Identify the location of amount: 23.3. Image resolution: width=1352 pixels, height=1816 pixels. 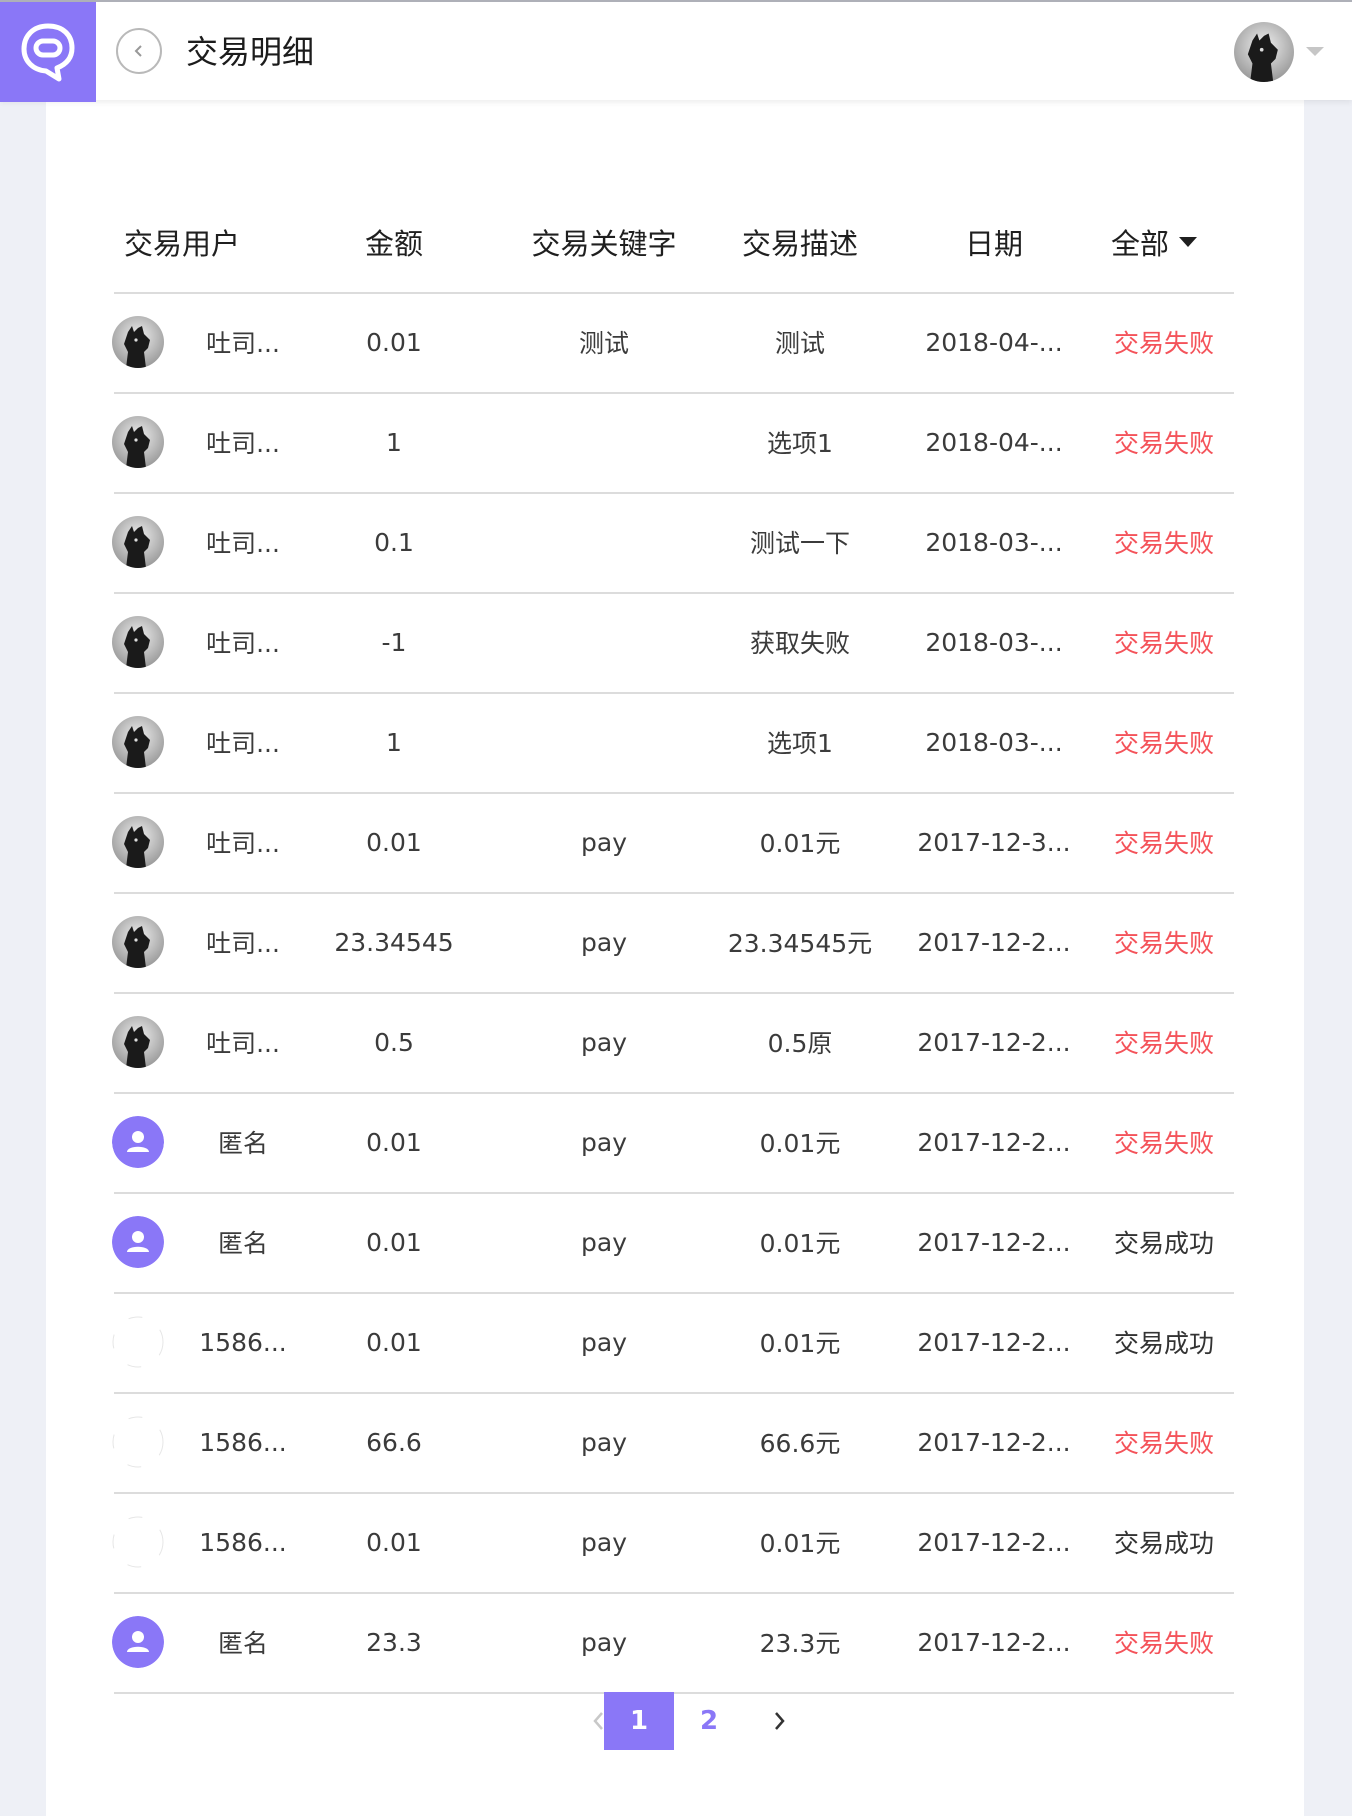
(394, 1642).